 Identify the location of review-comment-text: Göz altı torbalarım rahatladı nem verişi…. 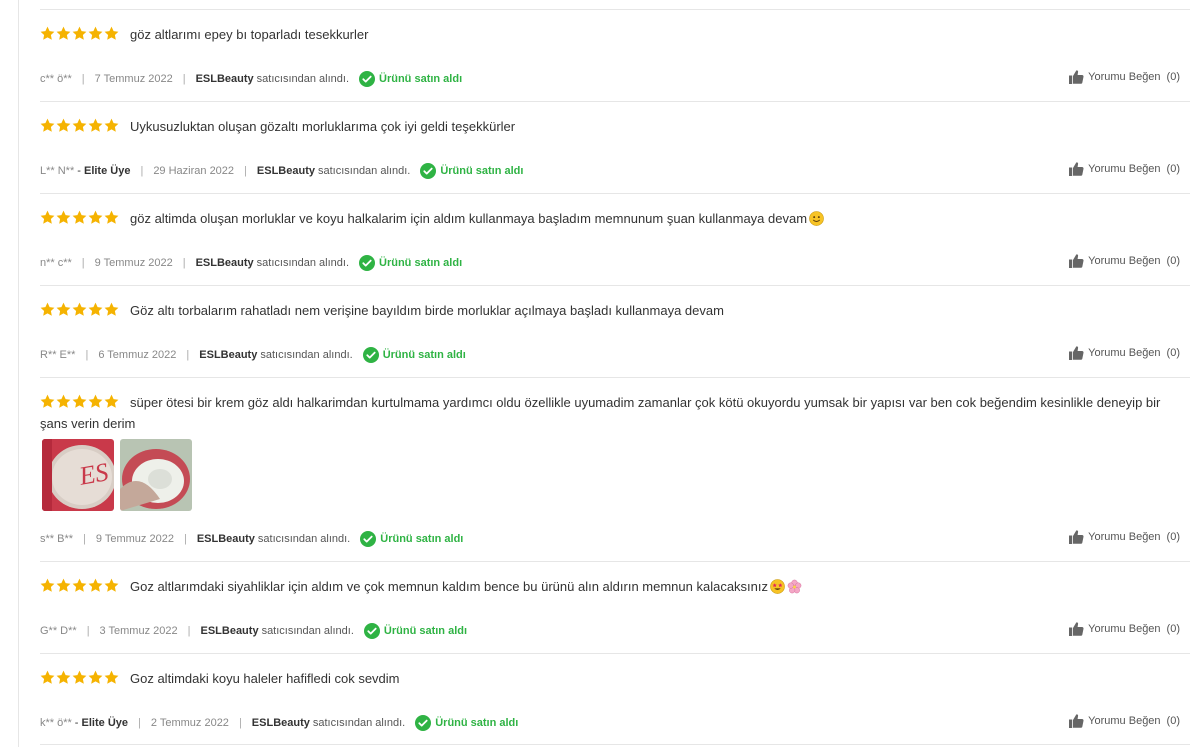
(427, 310).